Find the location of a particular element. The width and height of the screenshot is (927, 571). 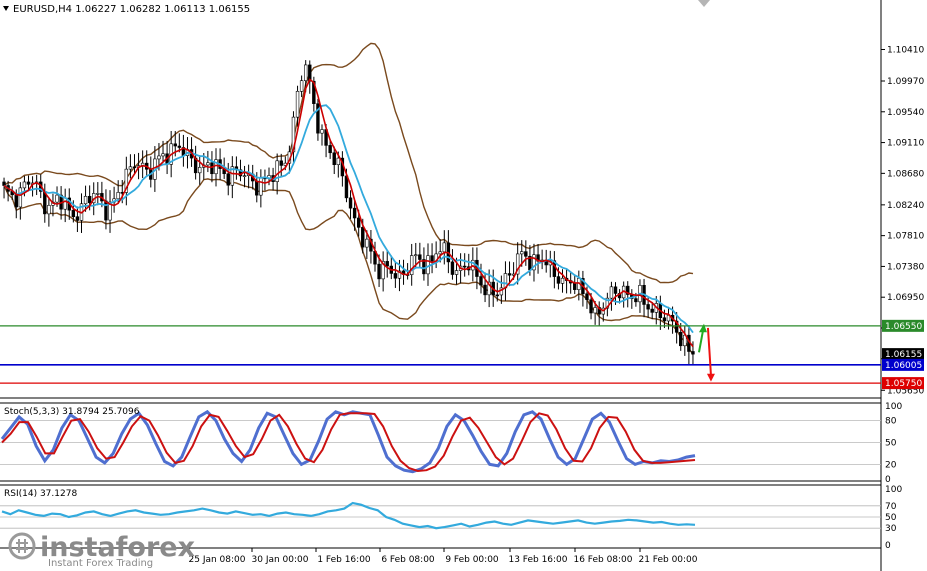

price-tag-label: 1.06155 is located at coordinates (903, 355).